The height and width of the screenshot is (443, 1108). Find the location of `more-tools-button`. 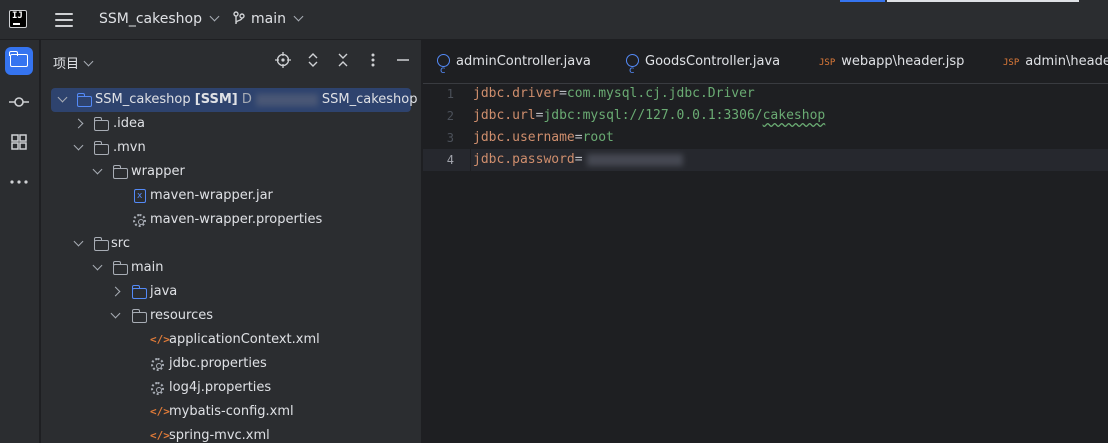

more-tools-button is located at coordinates (19, 182).